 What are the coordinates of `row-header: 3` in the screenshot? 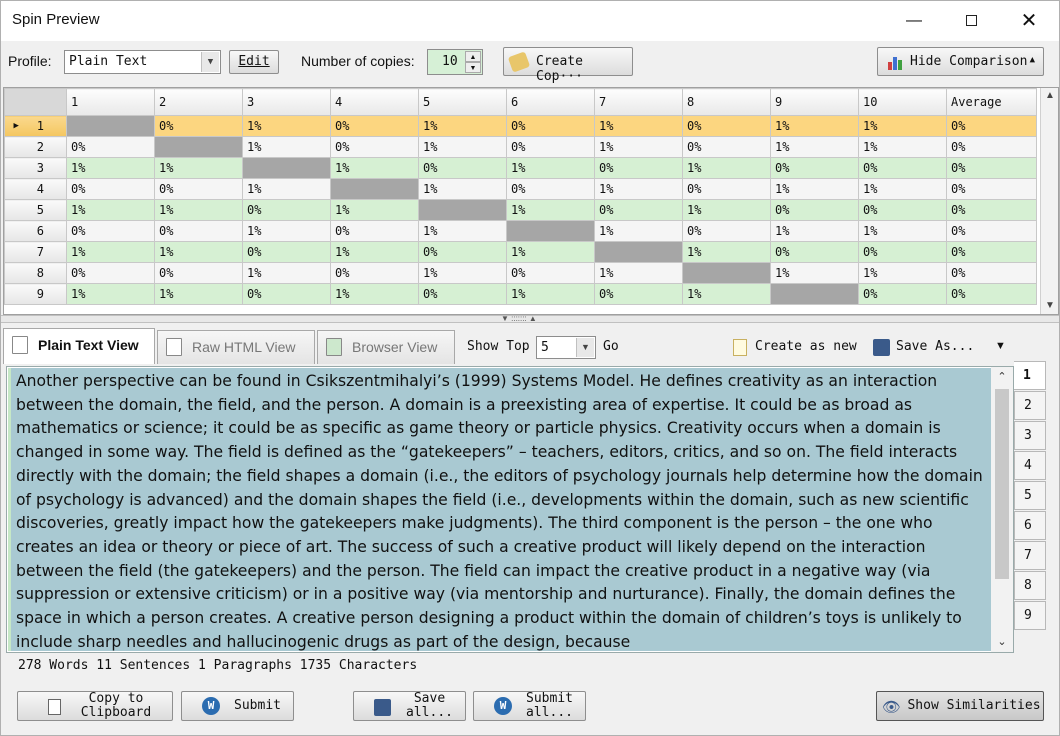 It's located at (35, 168).